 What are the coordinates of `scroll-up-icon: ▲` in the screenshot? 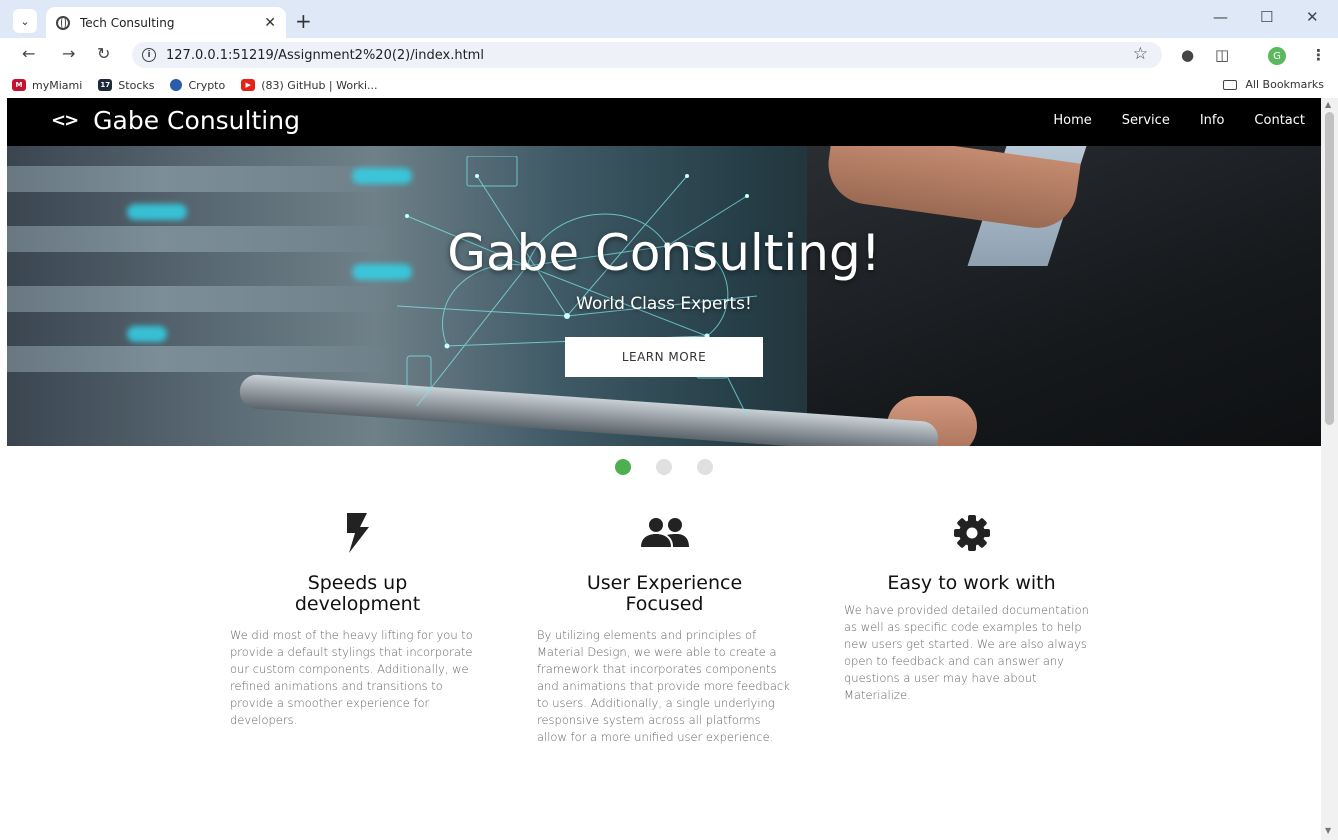 It's located at (1328, 104).